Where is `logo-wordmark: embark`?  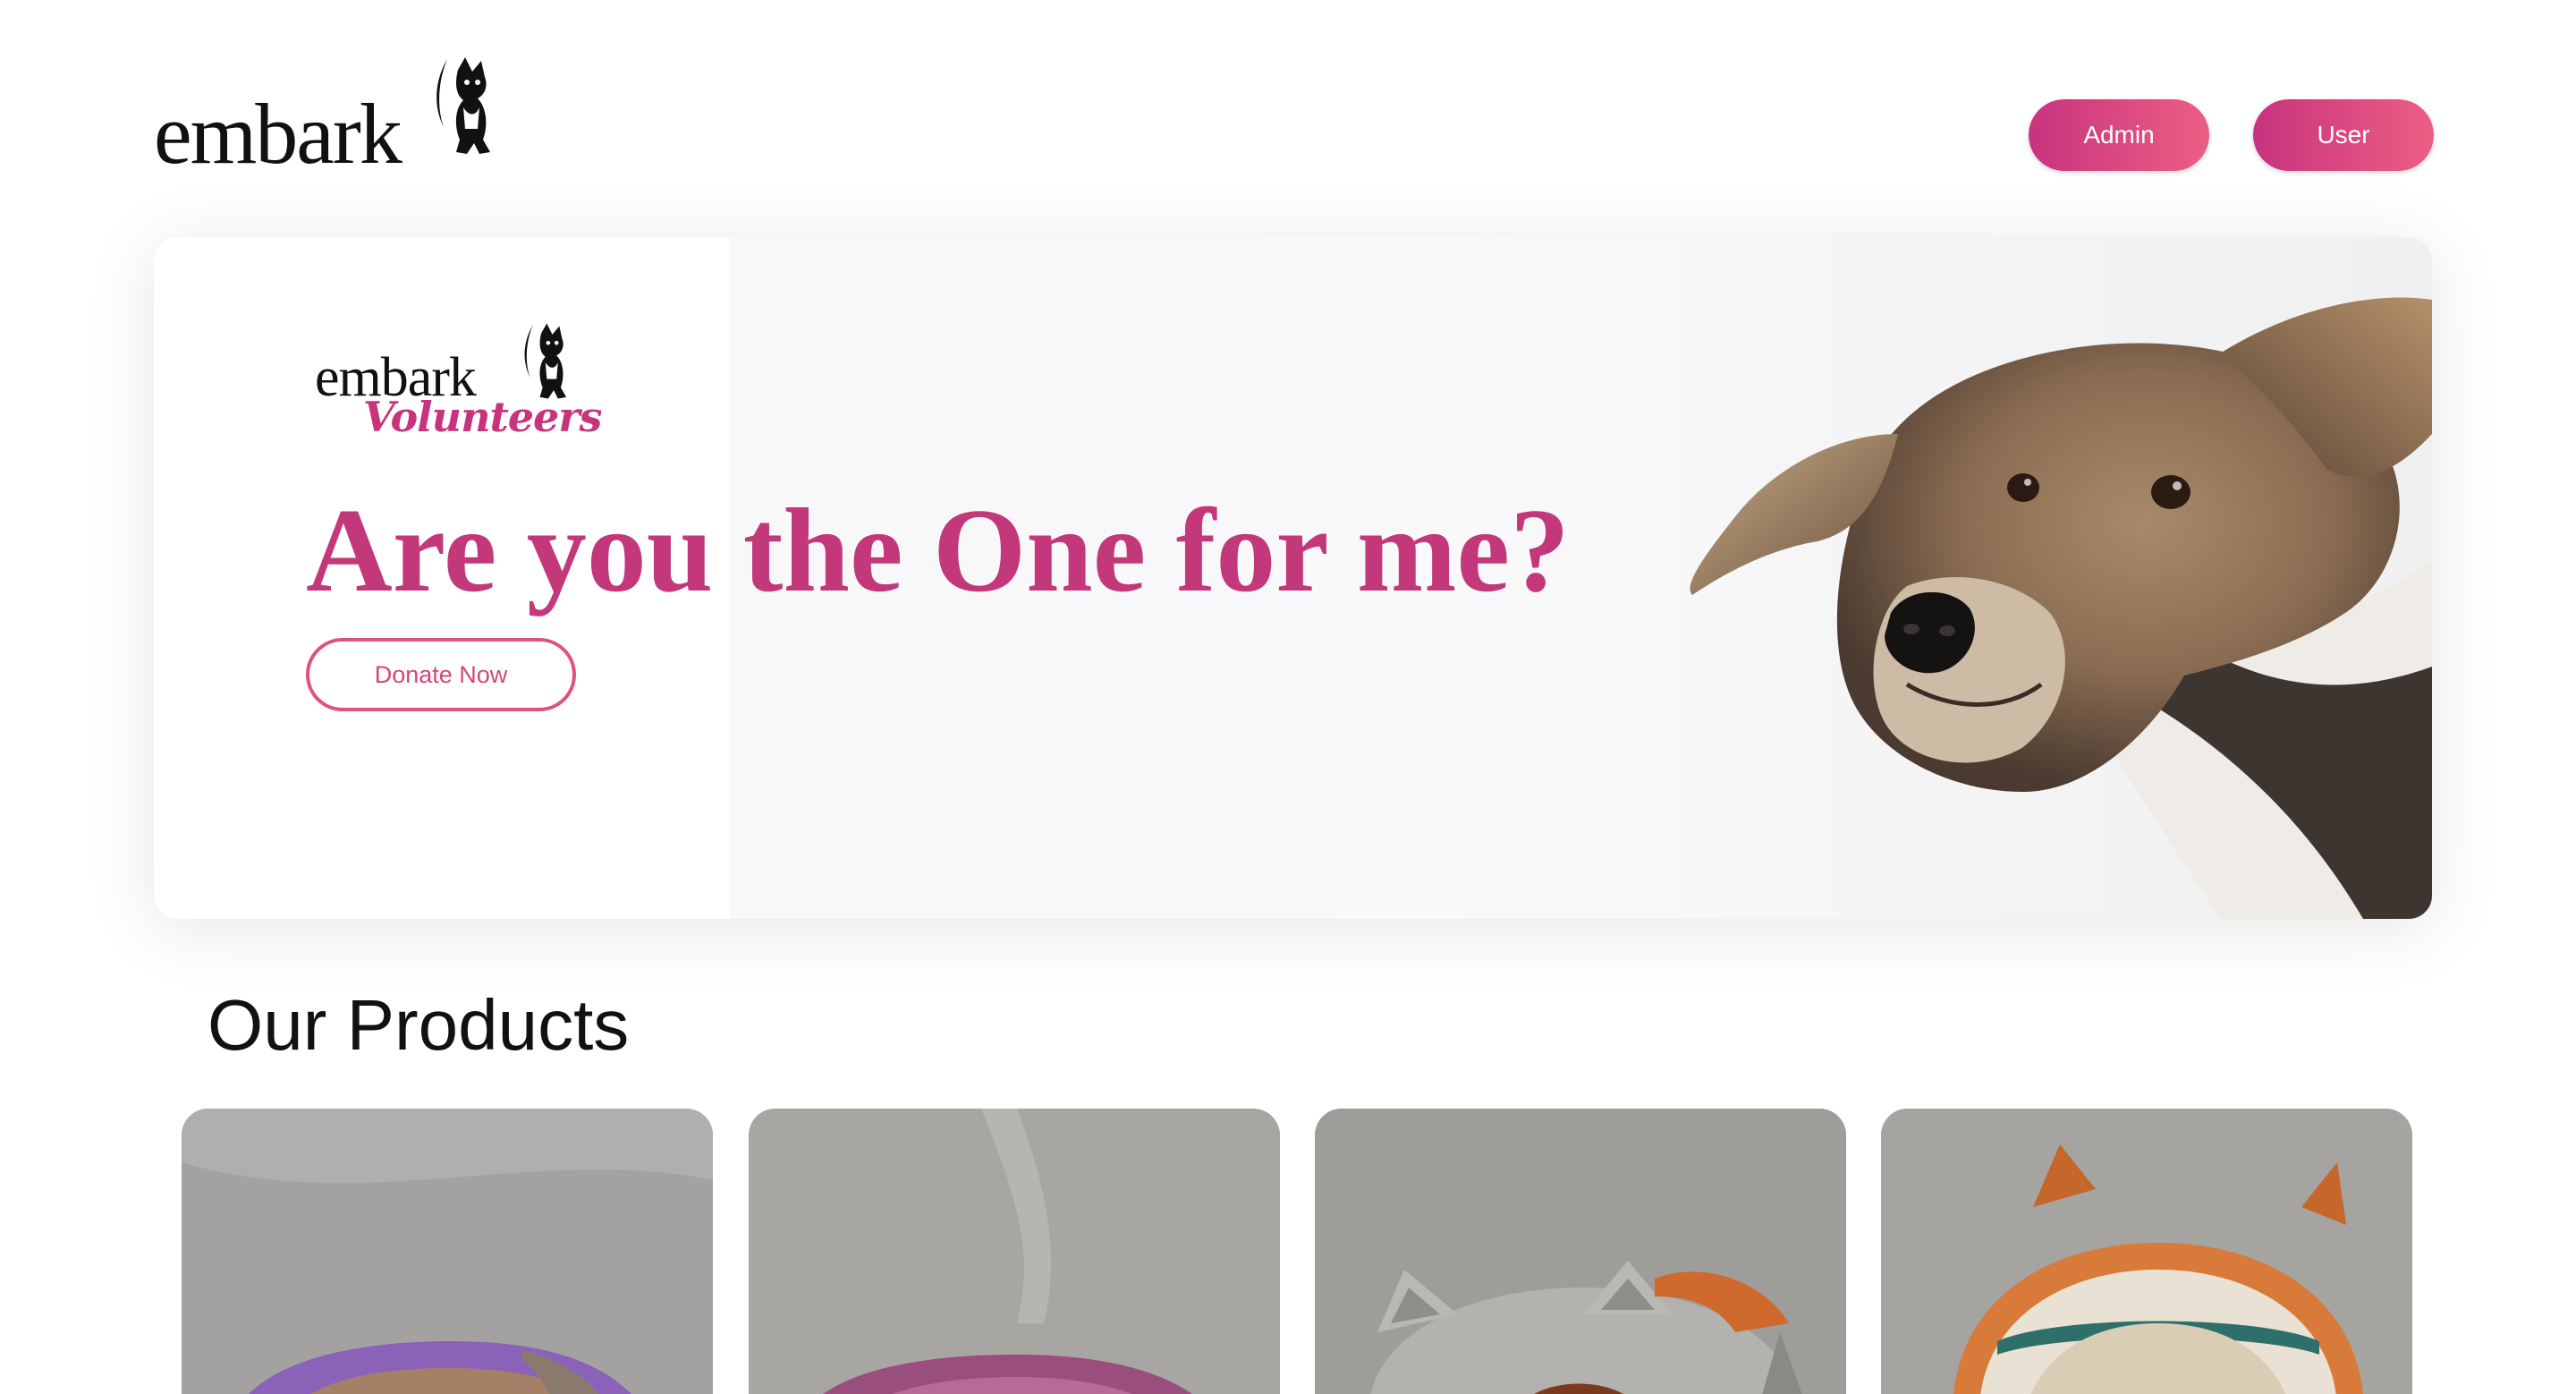
logo-wordmark: embark is located at coordinates (278, 134).